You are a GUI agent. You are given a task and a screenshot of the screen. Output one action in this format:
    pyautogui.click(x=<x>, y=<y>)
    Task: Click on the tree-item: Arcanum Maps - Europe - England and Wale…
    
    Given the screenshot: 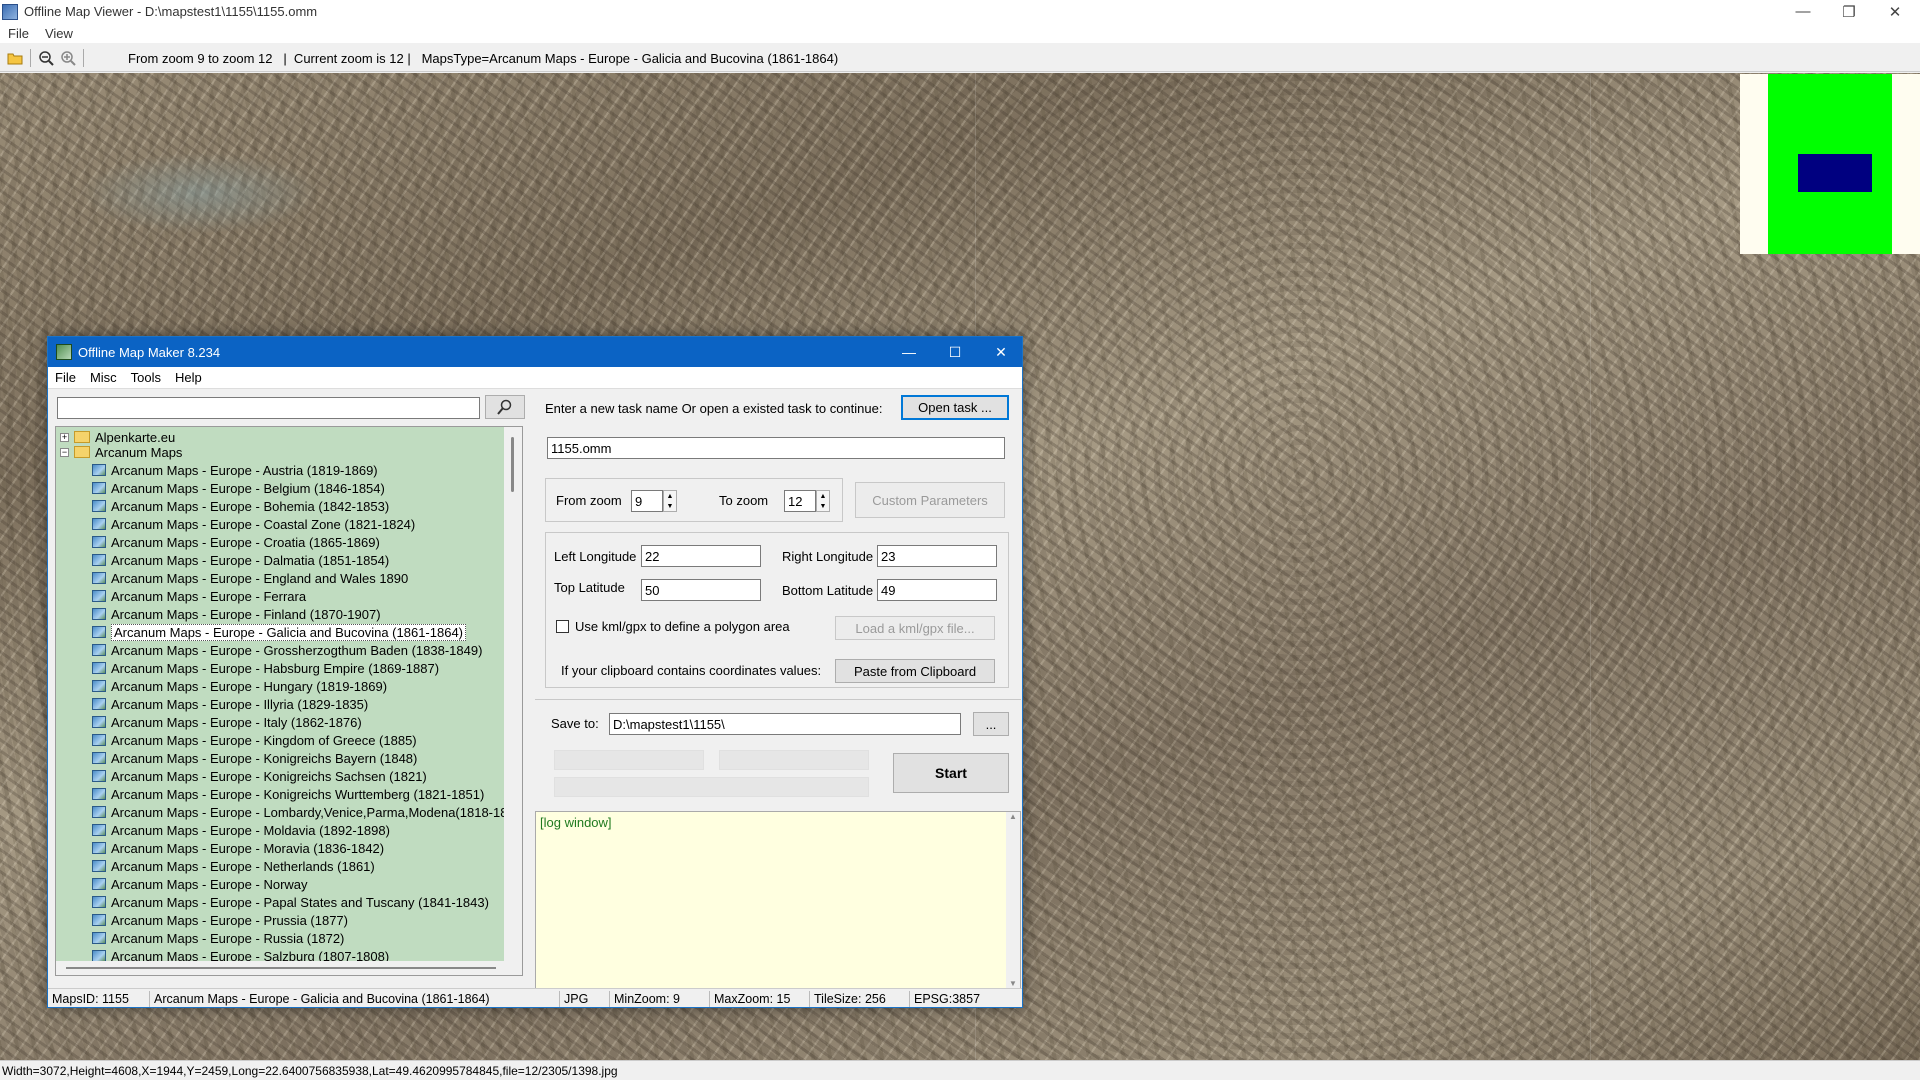 What is the action you would take?
    pyautogui.click(x=250, y=578)
    